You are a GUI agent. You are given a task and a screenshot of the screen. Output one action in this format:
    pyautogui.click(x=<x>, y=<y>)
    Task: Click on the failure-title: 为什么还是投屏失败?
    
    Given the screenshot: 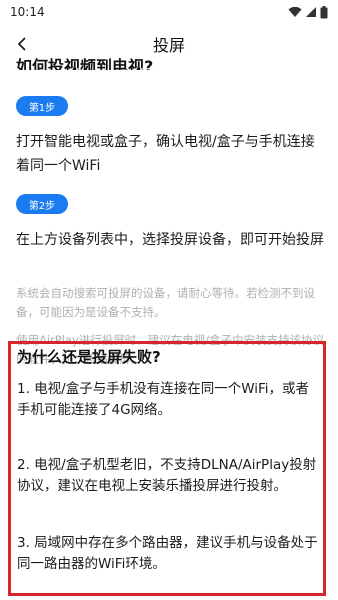 What is the action you would take?
    pyautogui.click(x=89, y=357)
    